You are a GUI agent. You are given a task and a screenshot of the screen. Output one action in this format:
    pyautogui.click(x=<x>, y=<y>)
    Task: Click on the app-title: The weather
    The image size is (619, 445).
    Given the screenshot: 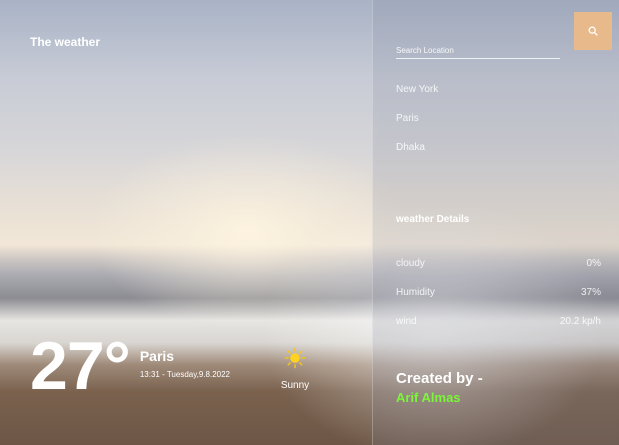 What is the action you would take?
    pyautogui.click(x=65, y=42)
    